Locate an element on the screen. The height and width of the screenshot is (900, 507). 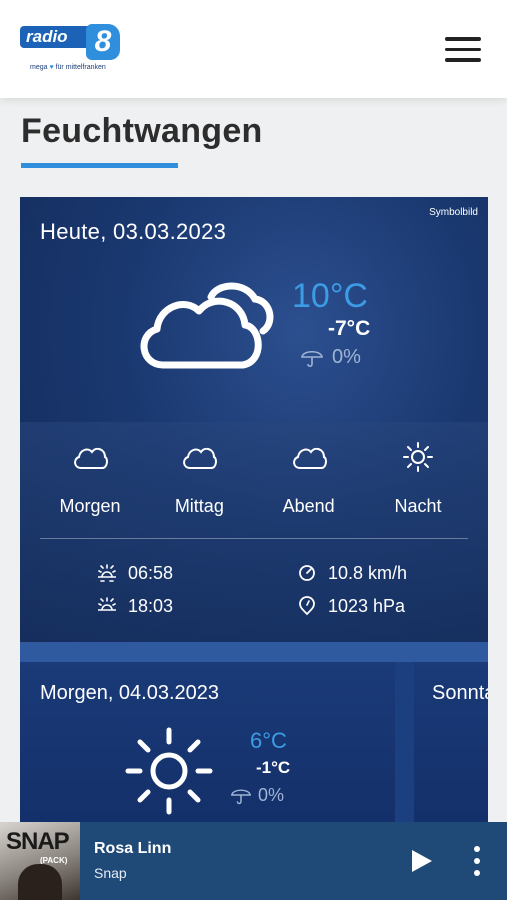
sunset-time: 18:03 is located at coordinates (151, 605).